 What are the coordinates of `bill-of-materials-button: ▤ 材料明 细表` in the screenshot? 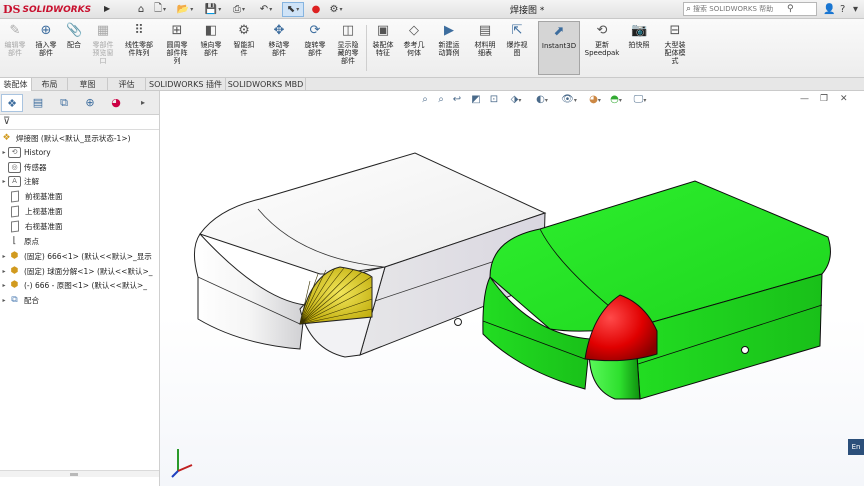 It's located at (485, 48).